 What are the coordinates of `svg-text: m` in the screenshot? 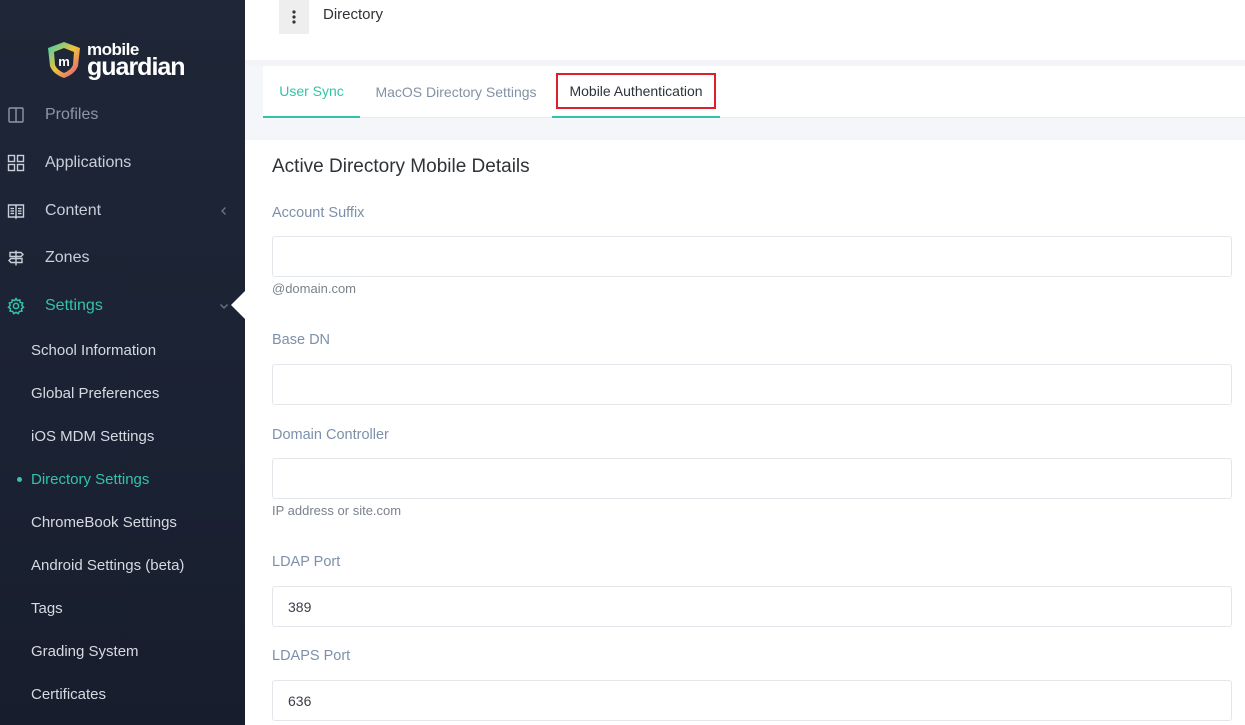 It's located at (64, 61).